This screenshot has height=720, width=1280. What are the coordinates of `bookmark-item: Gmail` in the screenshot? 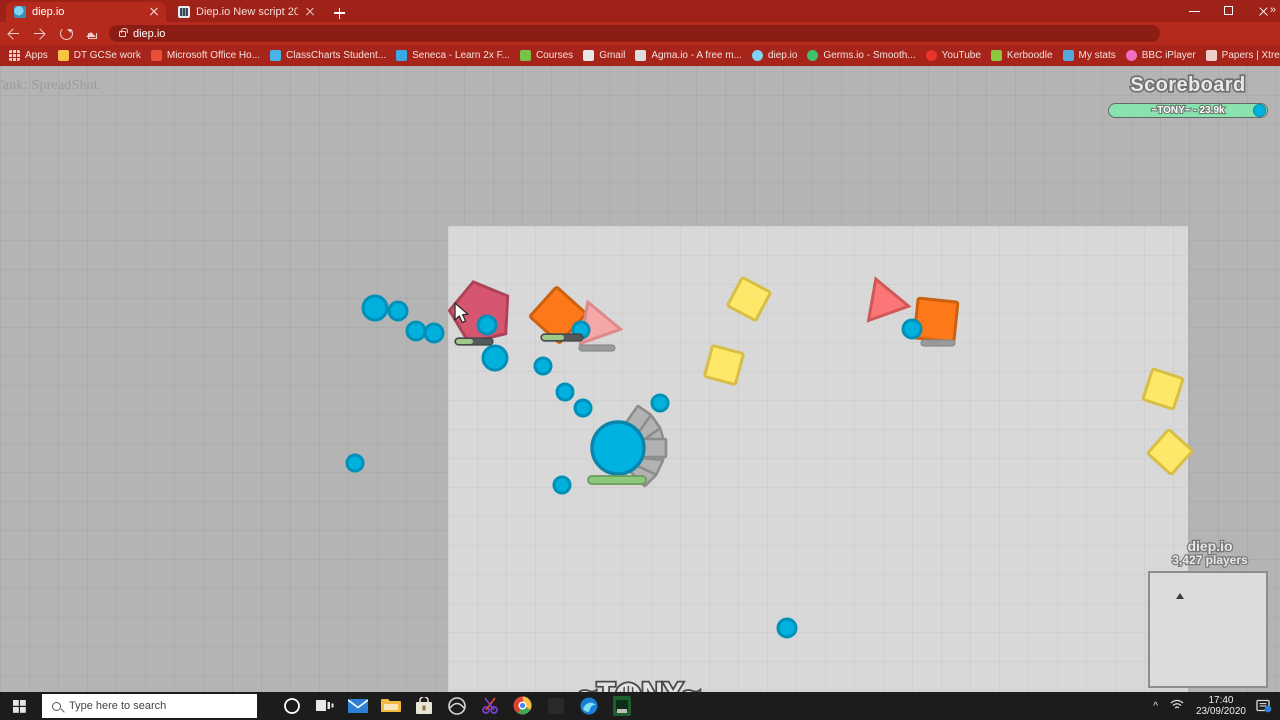 It's located at (605, 56).